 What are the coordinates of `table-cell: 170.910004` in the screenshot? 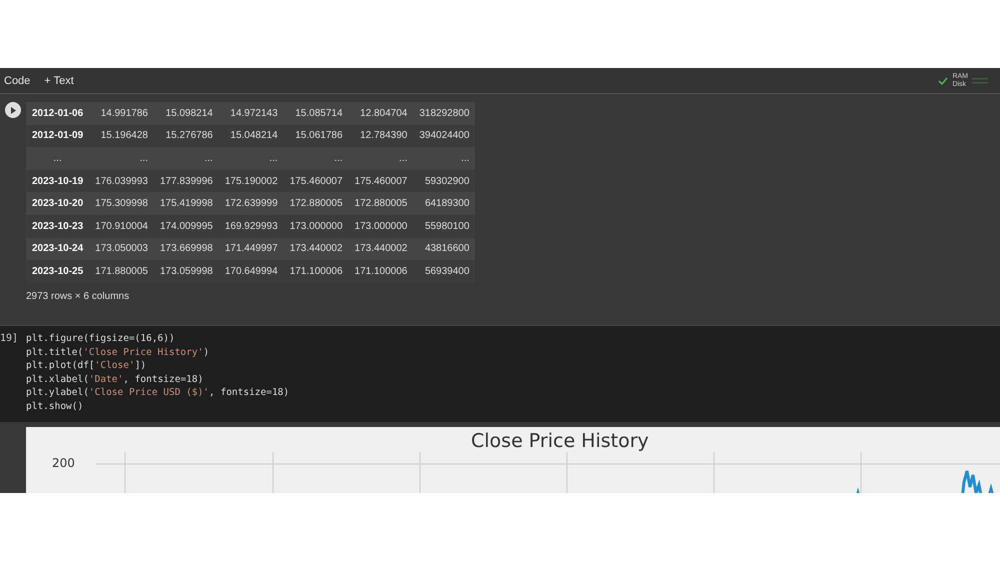 It's located at (121, 226).